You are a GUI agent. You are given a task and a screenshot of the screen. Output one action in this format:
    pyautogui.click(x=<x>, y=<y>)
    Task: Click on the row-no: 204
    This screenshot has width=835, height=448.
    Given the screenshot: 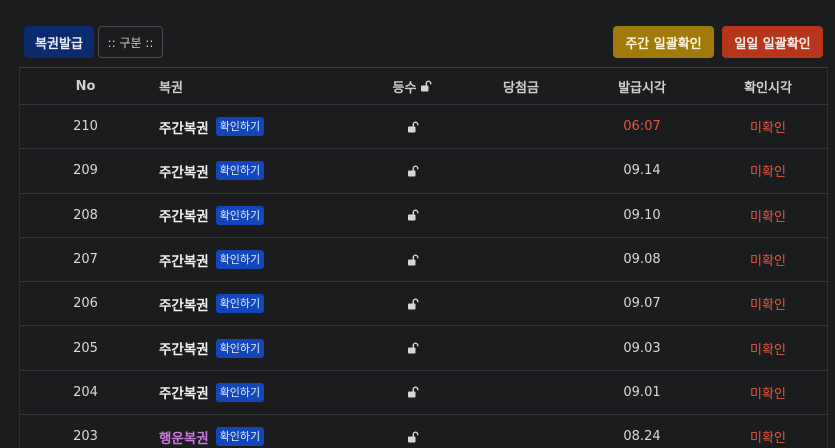 What is the action you would take?
    pyautogui.click(x=85, y=392)
    